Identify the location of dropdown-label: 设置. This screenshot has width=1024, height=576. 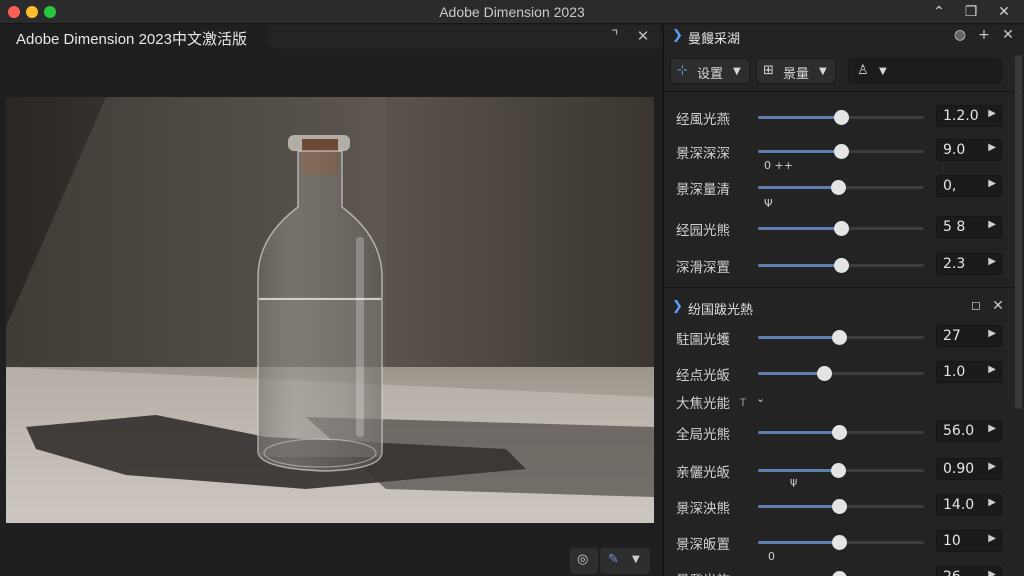
(710, 74).